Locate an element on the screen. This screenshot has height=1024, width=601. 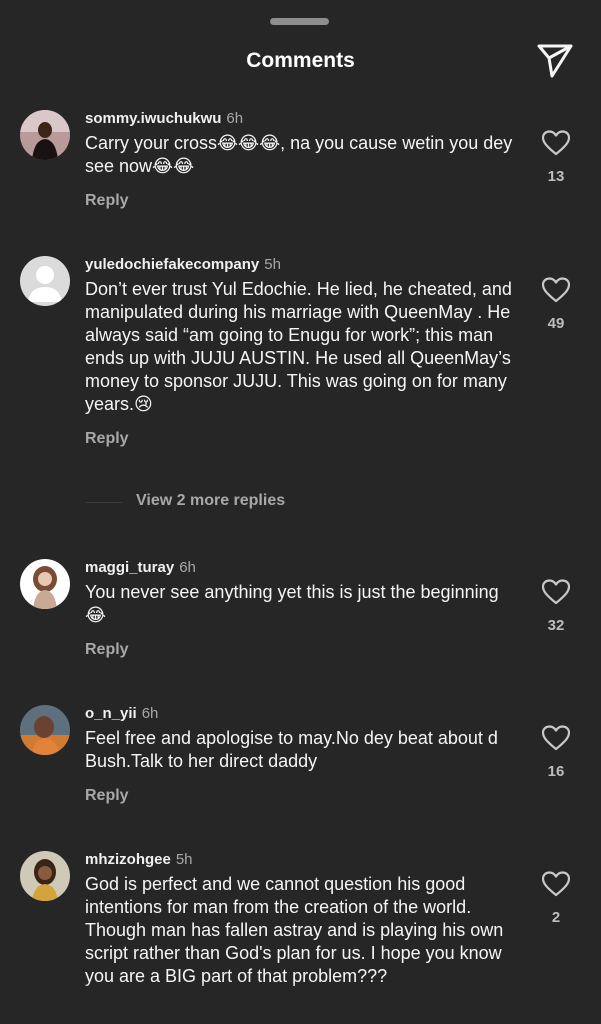
view-more-replies-label: View 2 more replies is located at coordinates (210, 501).